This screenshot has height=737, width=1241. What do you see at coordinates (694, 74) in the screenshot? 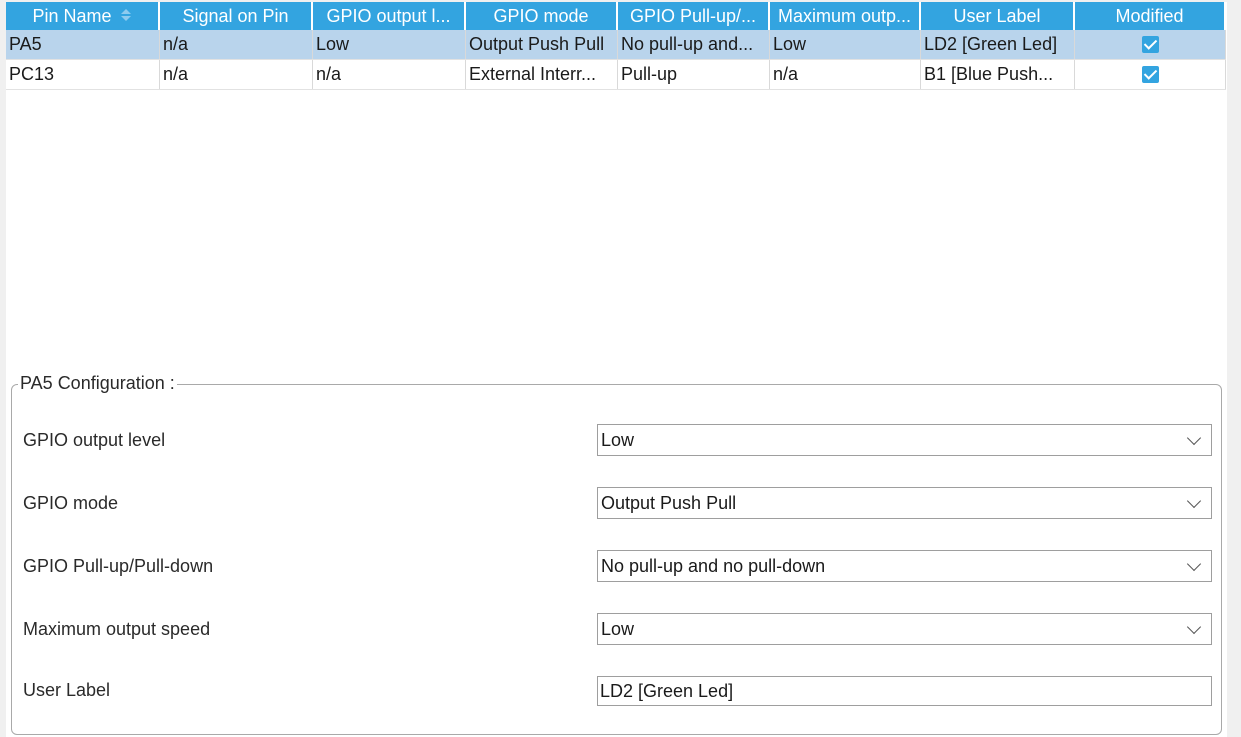
I see `cell-pull: Pull-up` at bounding box center [694, 74].